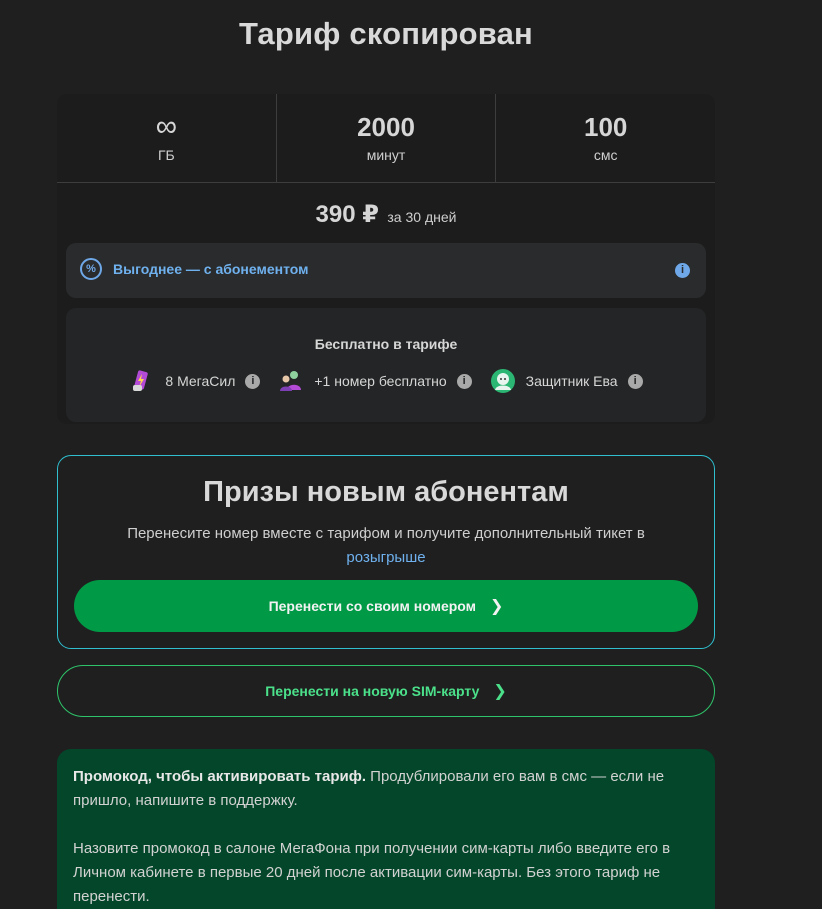  What do you see at coordinates (386, 270) in the screenshot?
I see `subscription-promo: % Выгоднее — с абонементом i` at bounding box center [386, 270].